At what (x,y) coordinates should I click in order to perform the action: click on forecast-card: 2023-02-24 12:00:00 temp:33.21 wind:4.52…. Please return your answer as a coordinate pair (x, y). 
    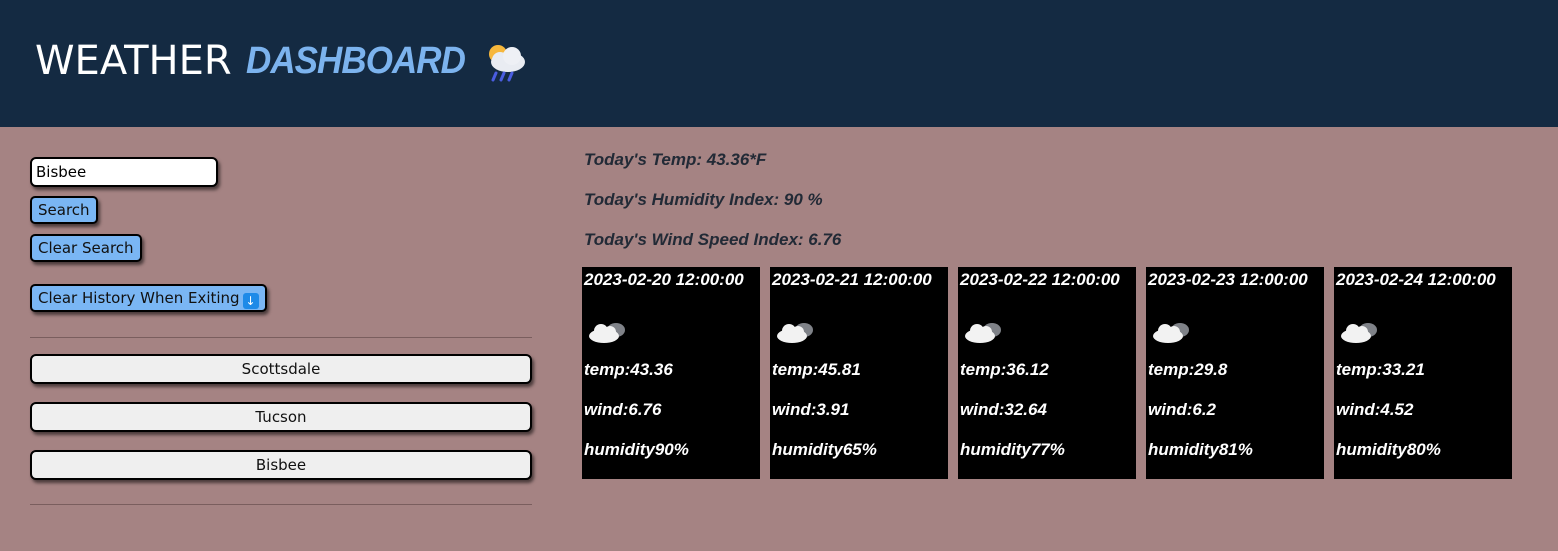
    Looking at the image, I should click on (1423, 373).